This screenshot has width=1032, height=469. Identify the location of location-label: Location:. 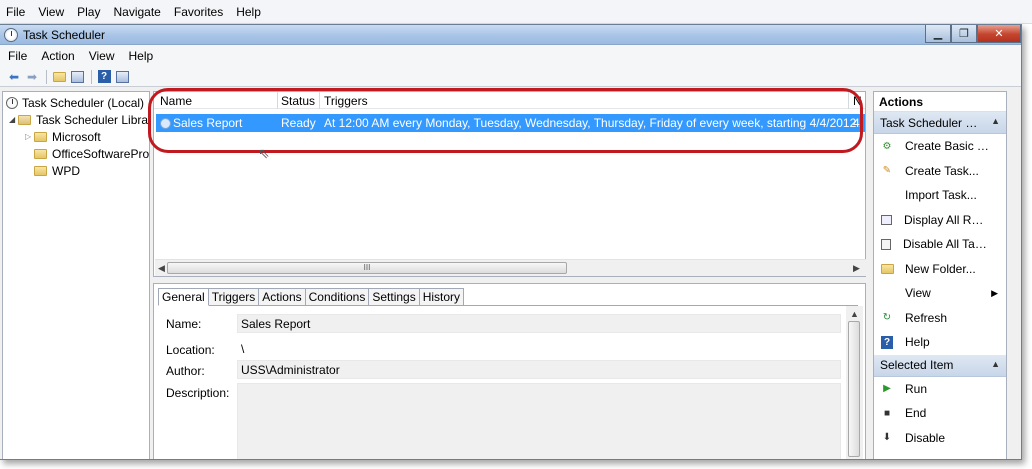
(190, 350).